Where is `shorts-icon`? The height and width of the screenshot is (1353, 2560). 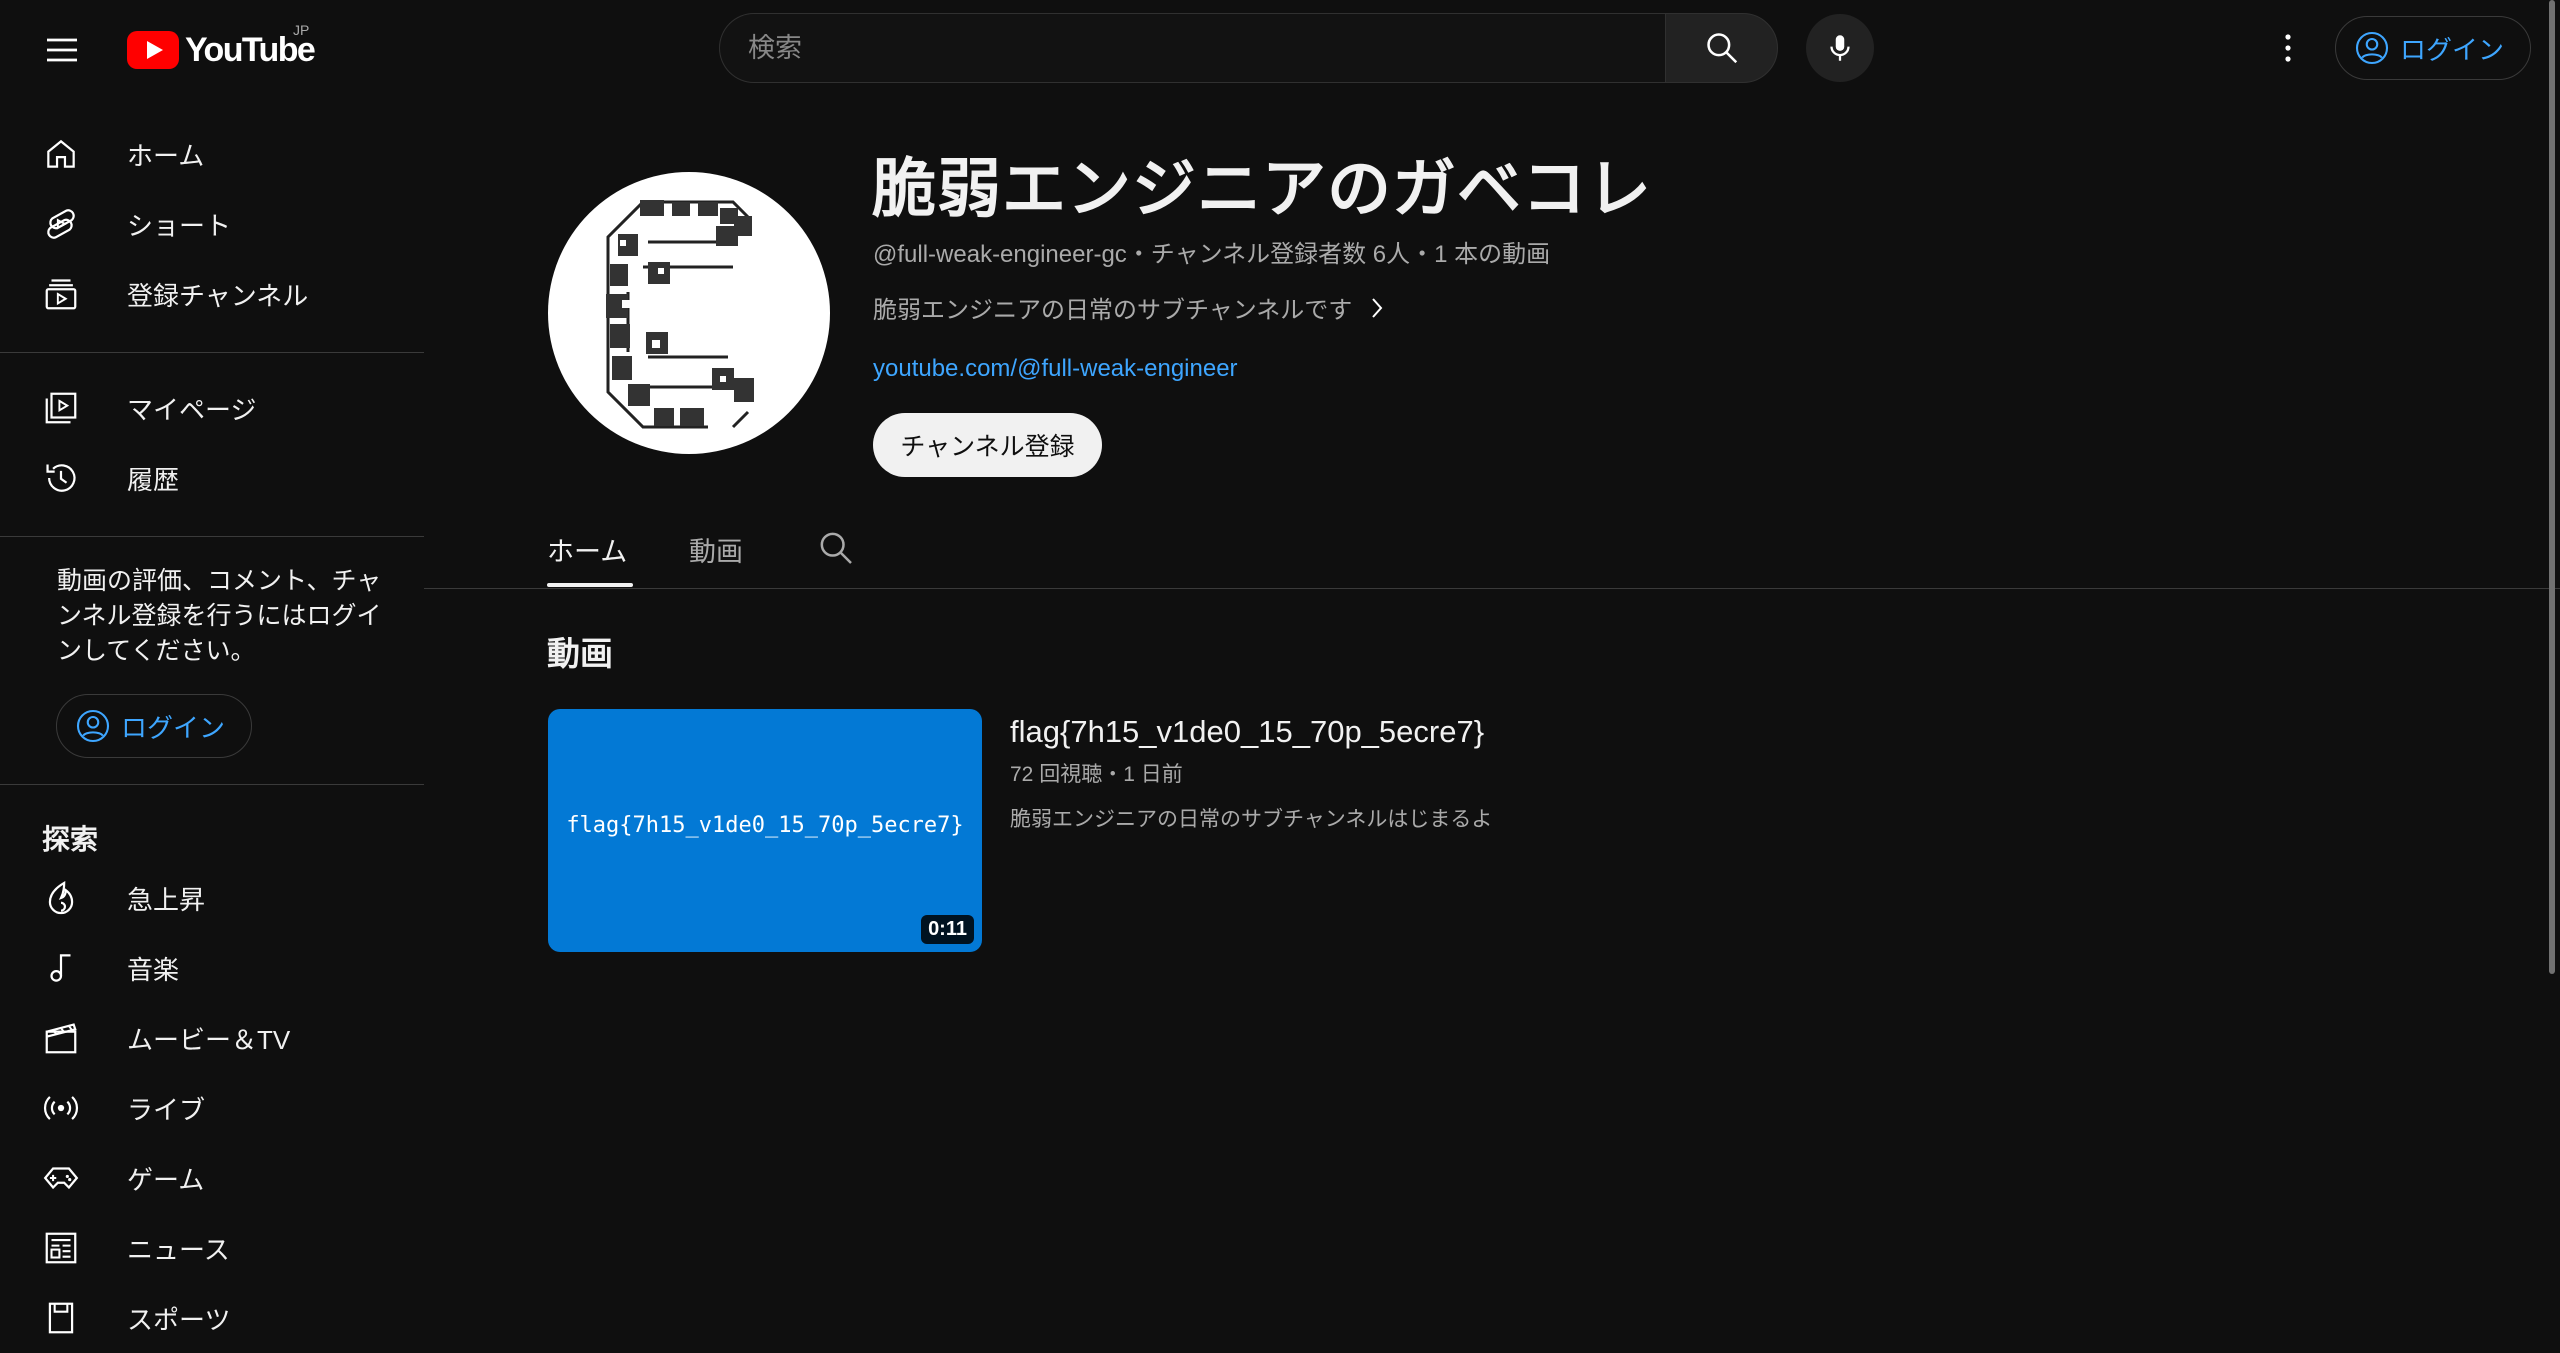 shorts-icon is located at coordinates (61, 224).